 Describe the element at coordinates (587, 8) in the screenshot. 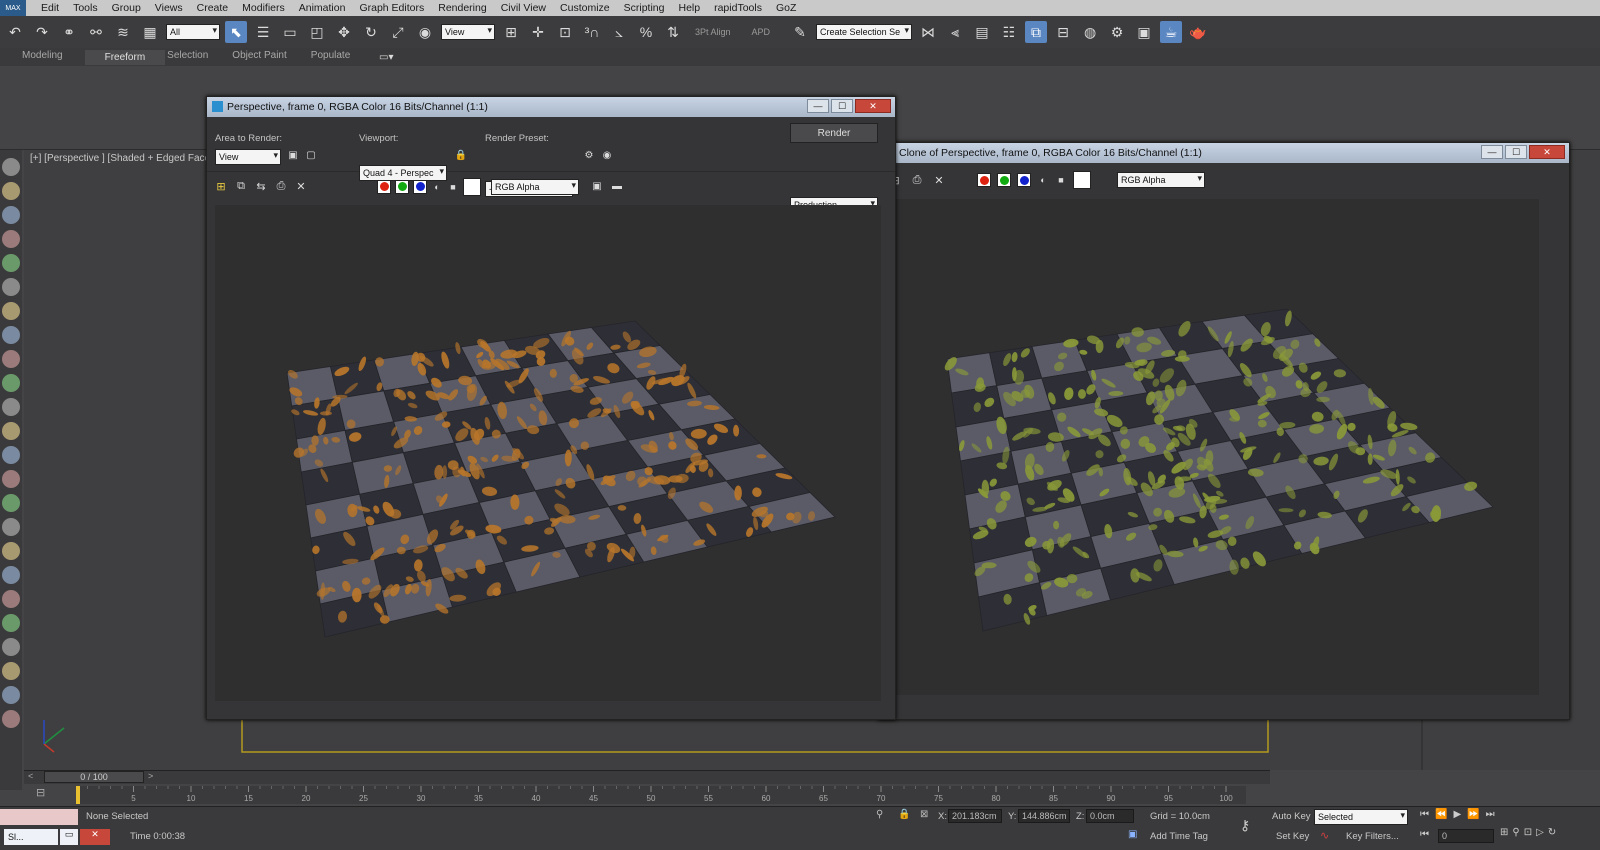

I see `menu-item-customize: Customize` at that location.